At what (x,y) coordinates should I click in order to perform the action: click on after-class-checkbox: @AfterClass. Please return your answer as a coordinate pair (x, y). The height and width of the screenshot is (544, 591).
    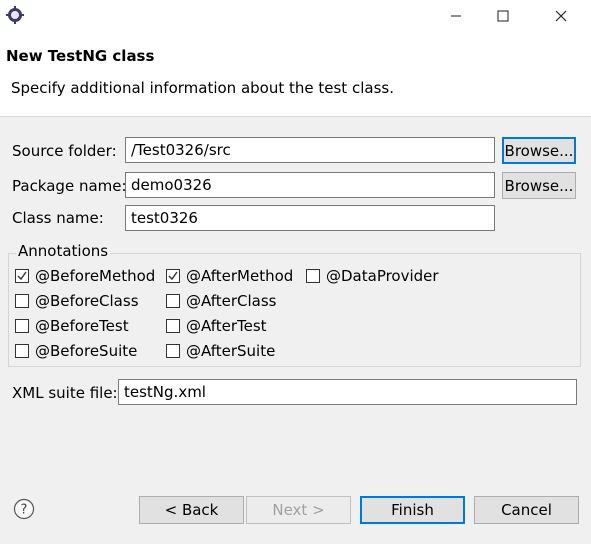
    Looking at the image, I should click on (221, 301).